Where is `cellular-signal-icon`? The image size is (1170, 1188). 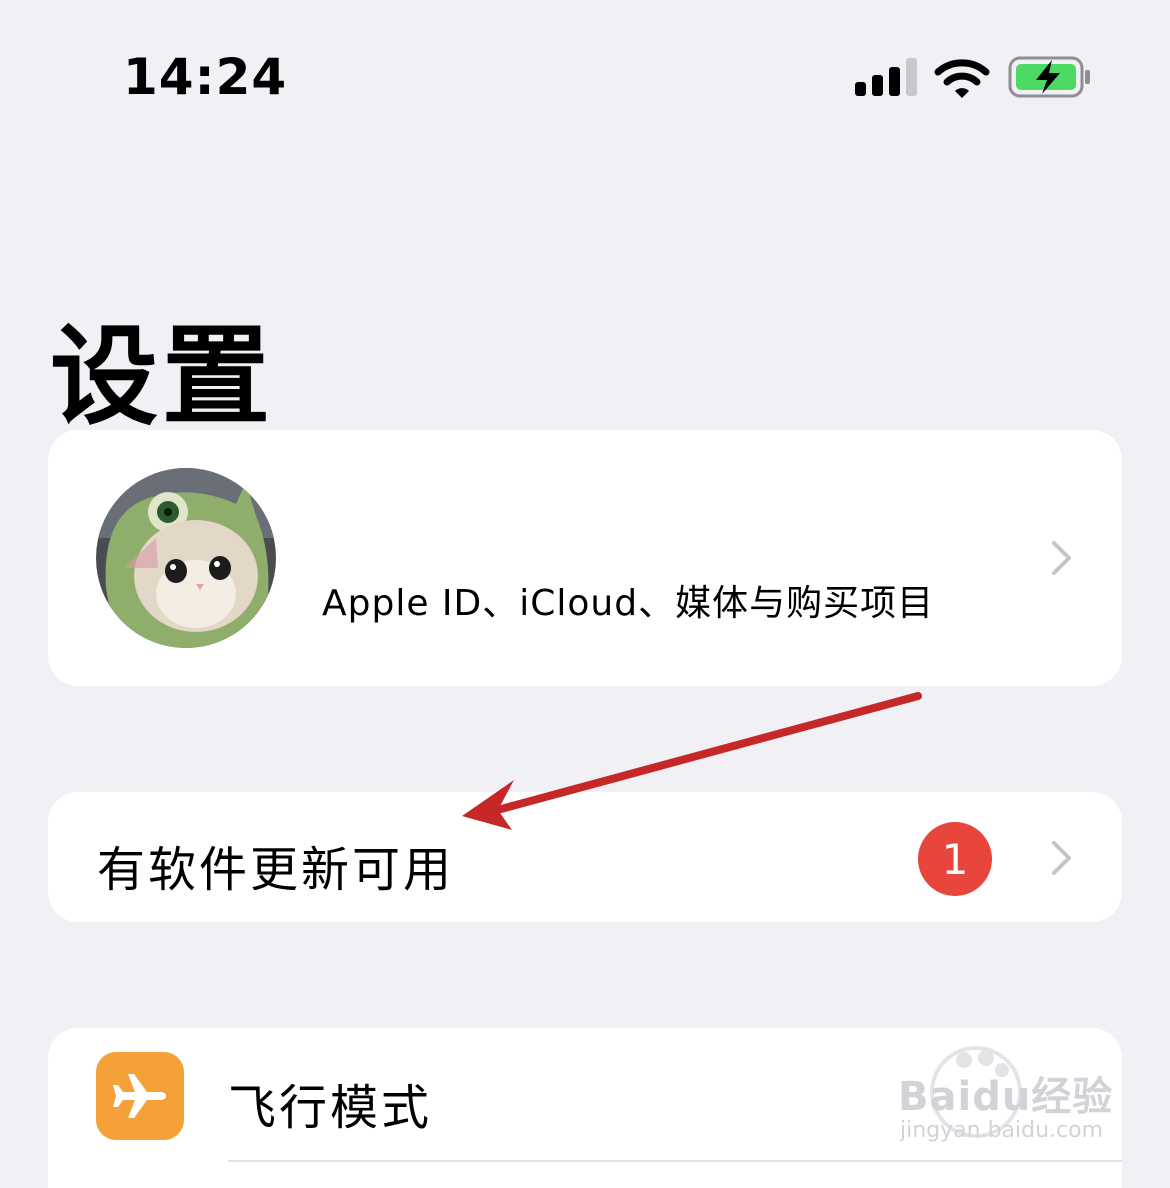 cellular-signal-icon is located at coordinates (886, 77).